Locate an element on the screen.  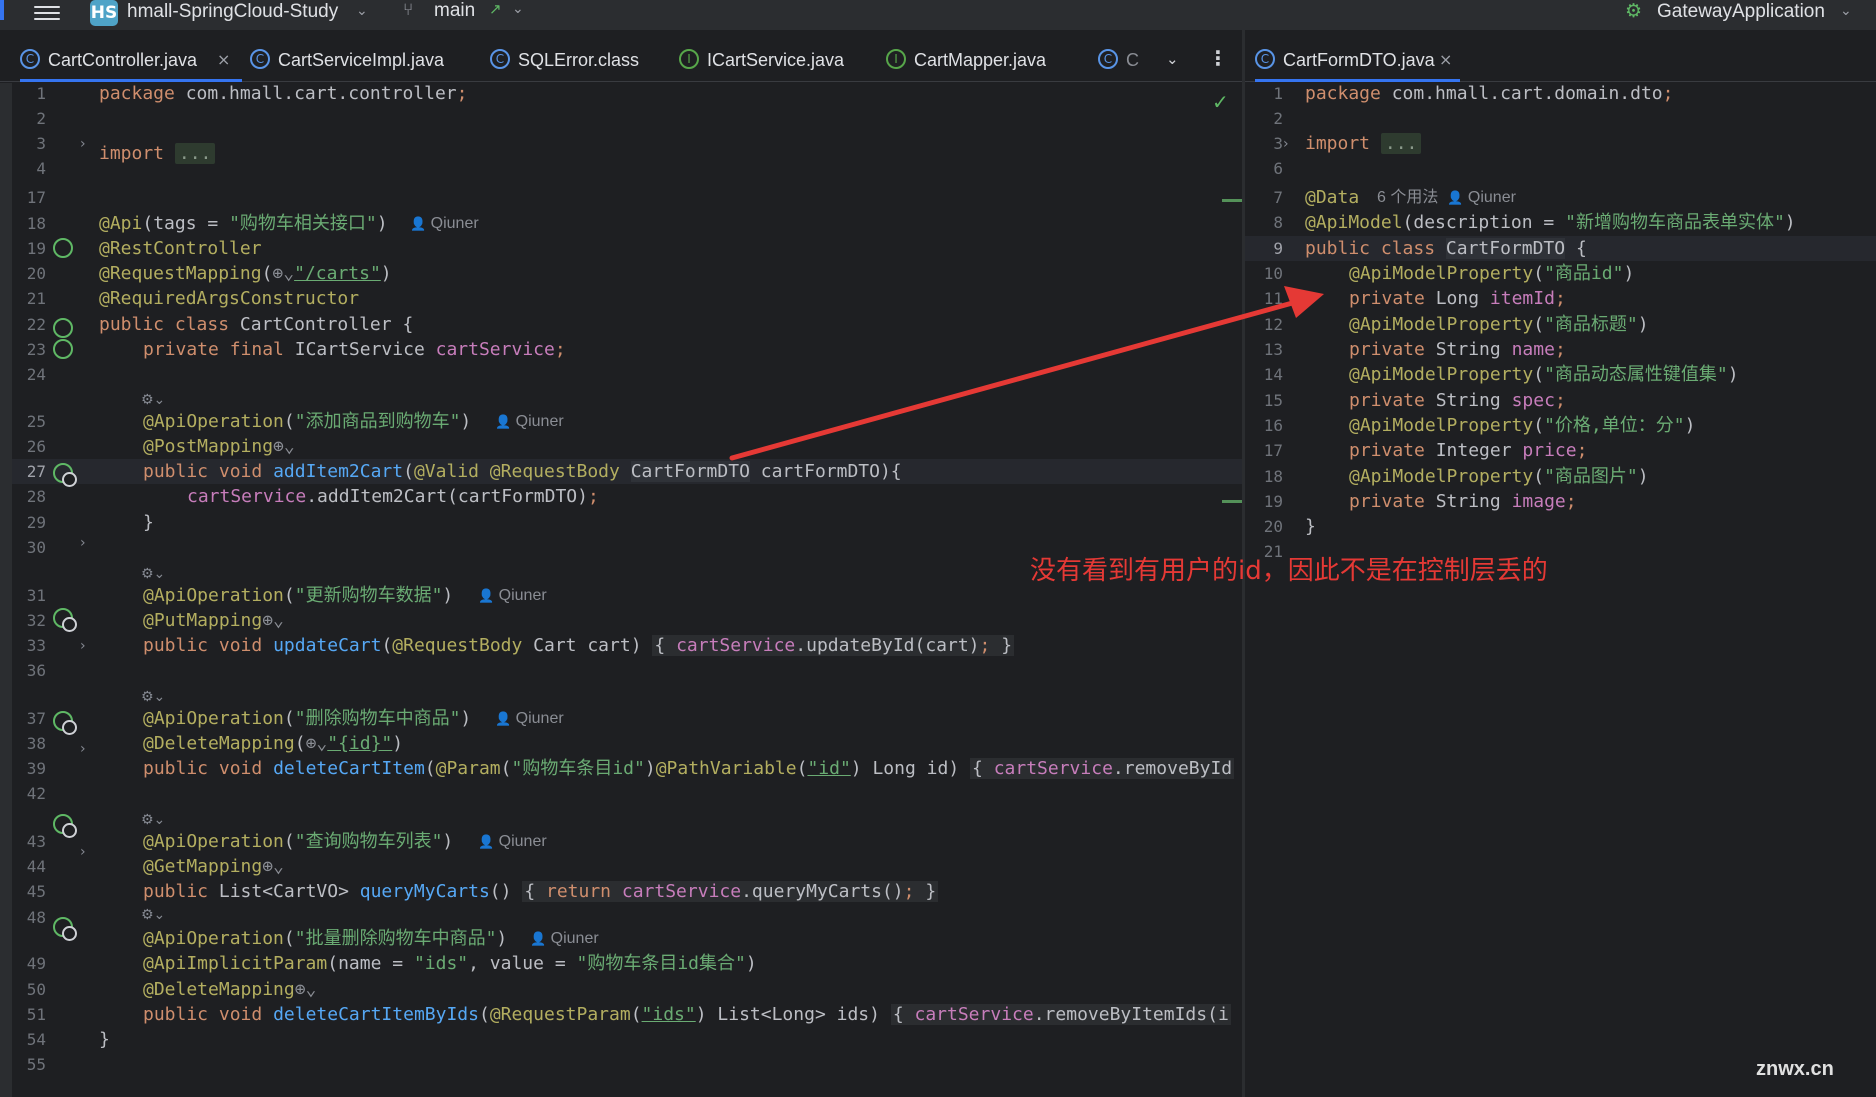
annotation-text: 没有看到有用户的id，因此不是在控制层丢的 is located at coordinates (1289, 571).